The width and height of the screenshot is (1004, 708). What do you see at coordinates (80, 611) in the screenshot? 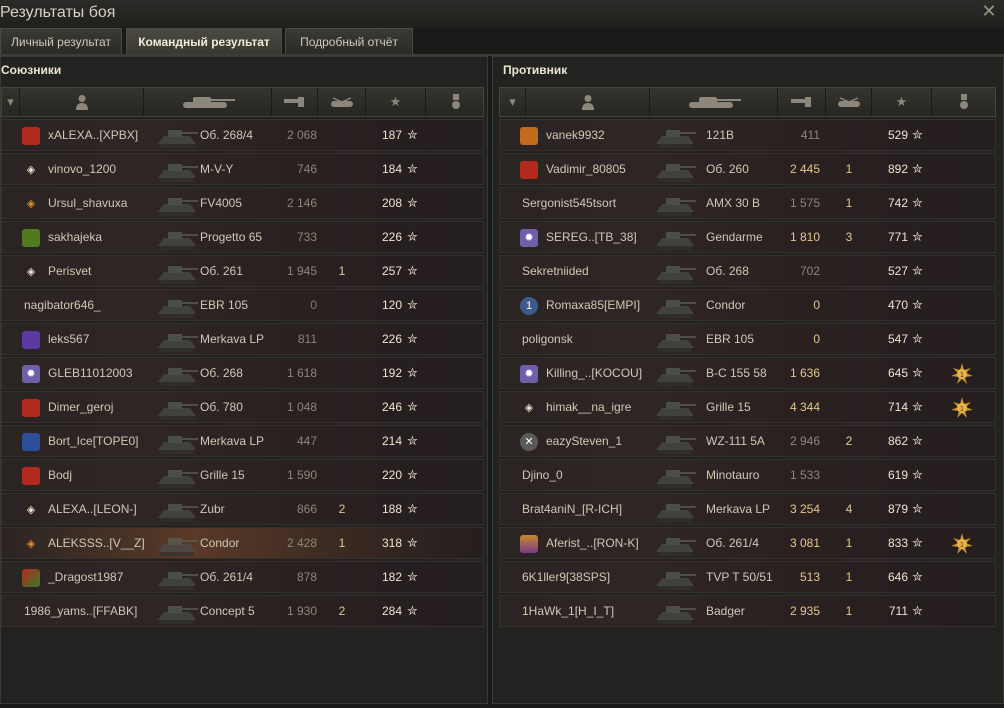
I see `player-name: 1986_yams..[FFABK]` at bounding box center [80, 611].